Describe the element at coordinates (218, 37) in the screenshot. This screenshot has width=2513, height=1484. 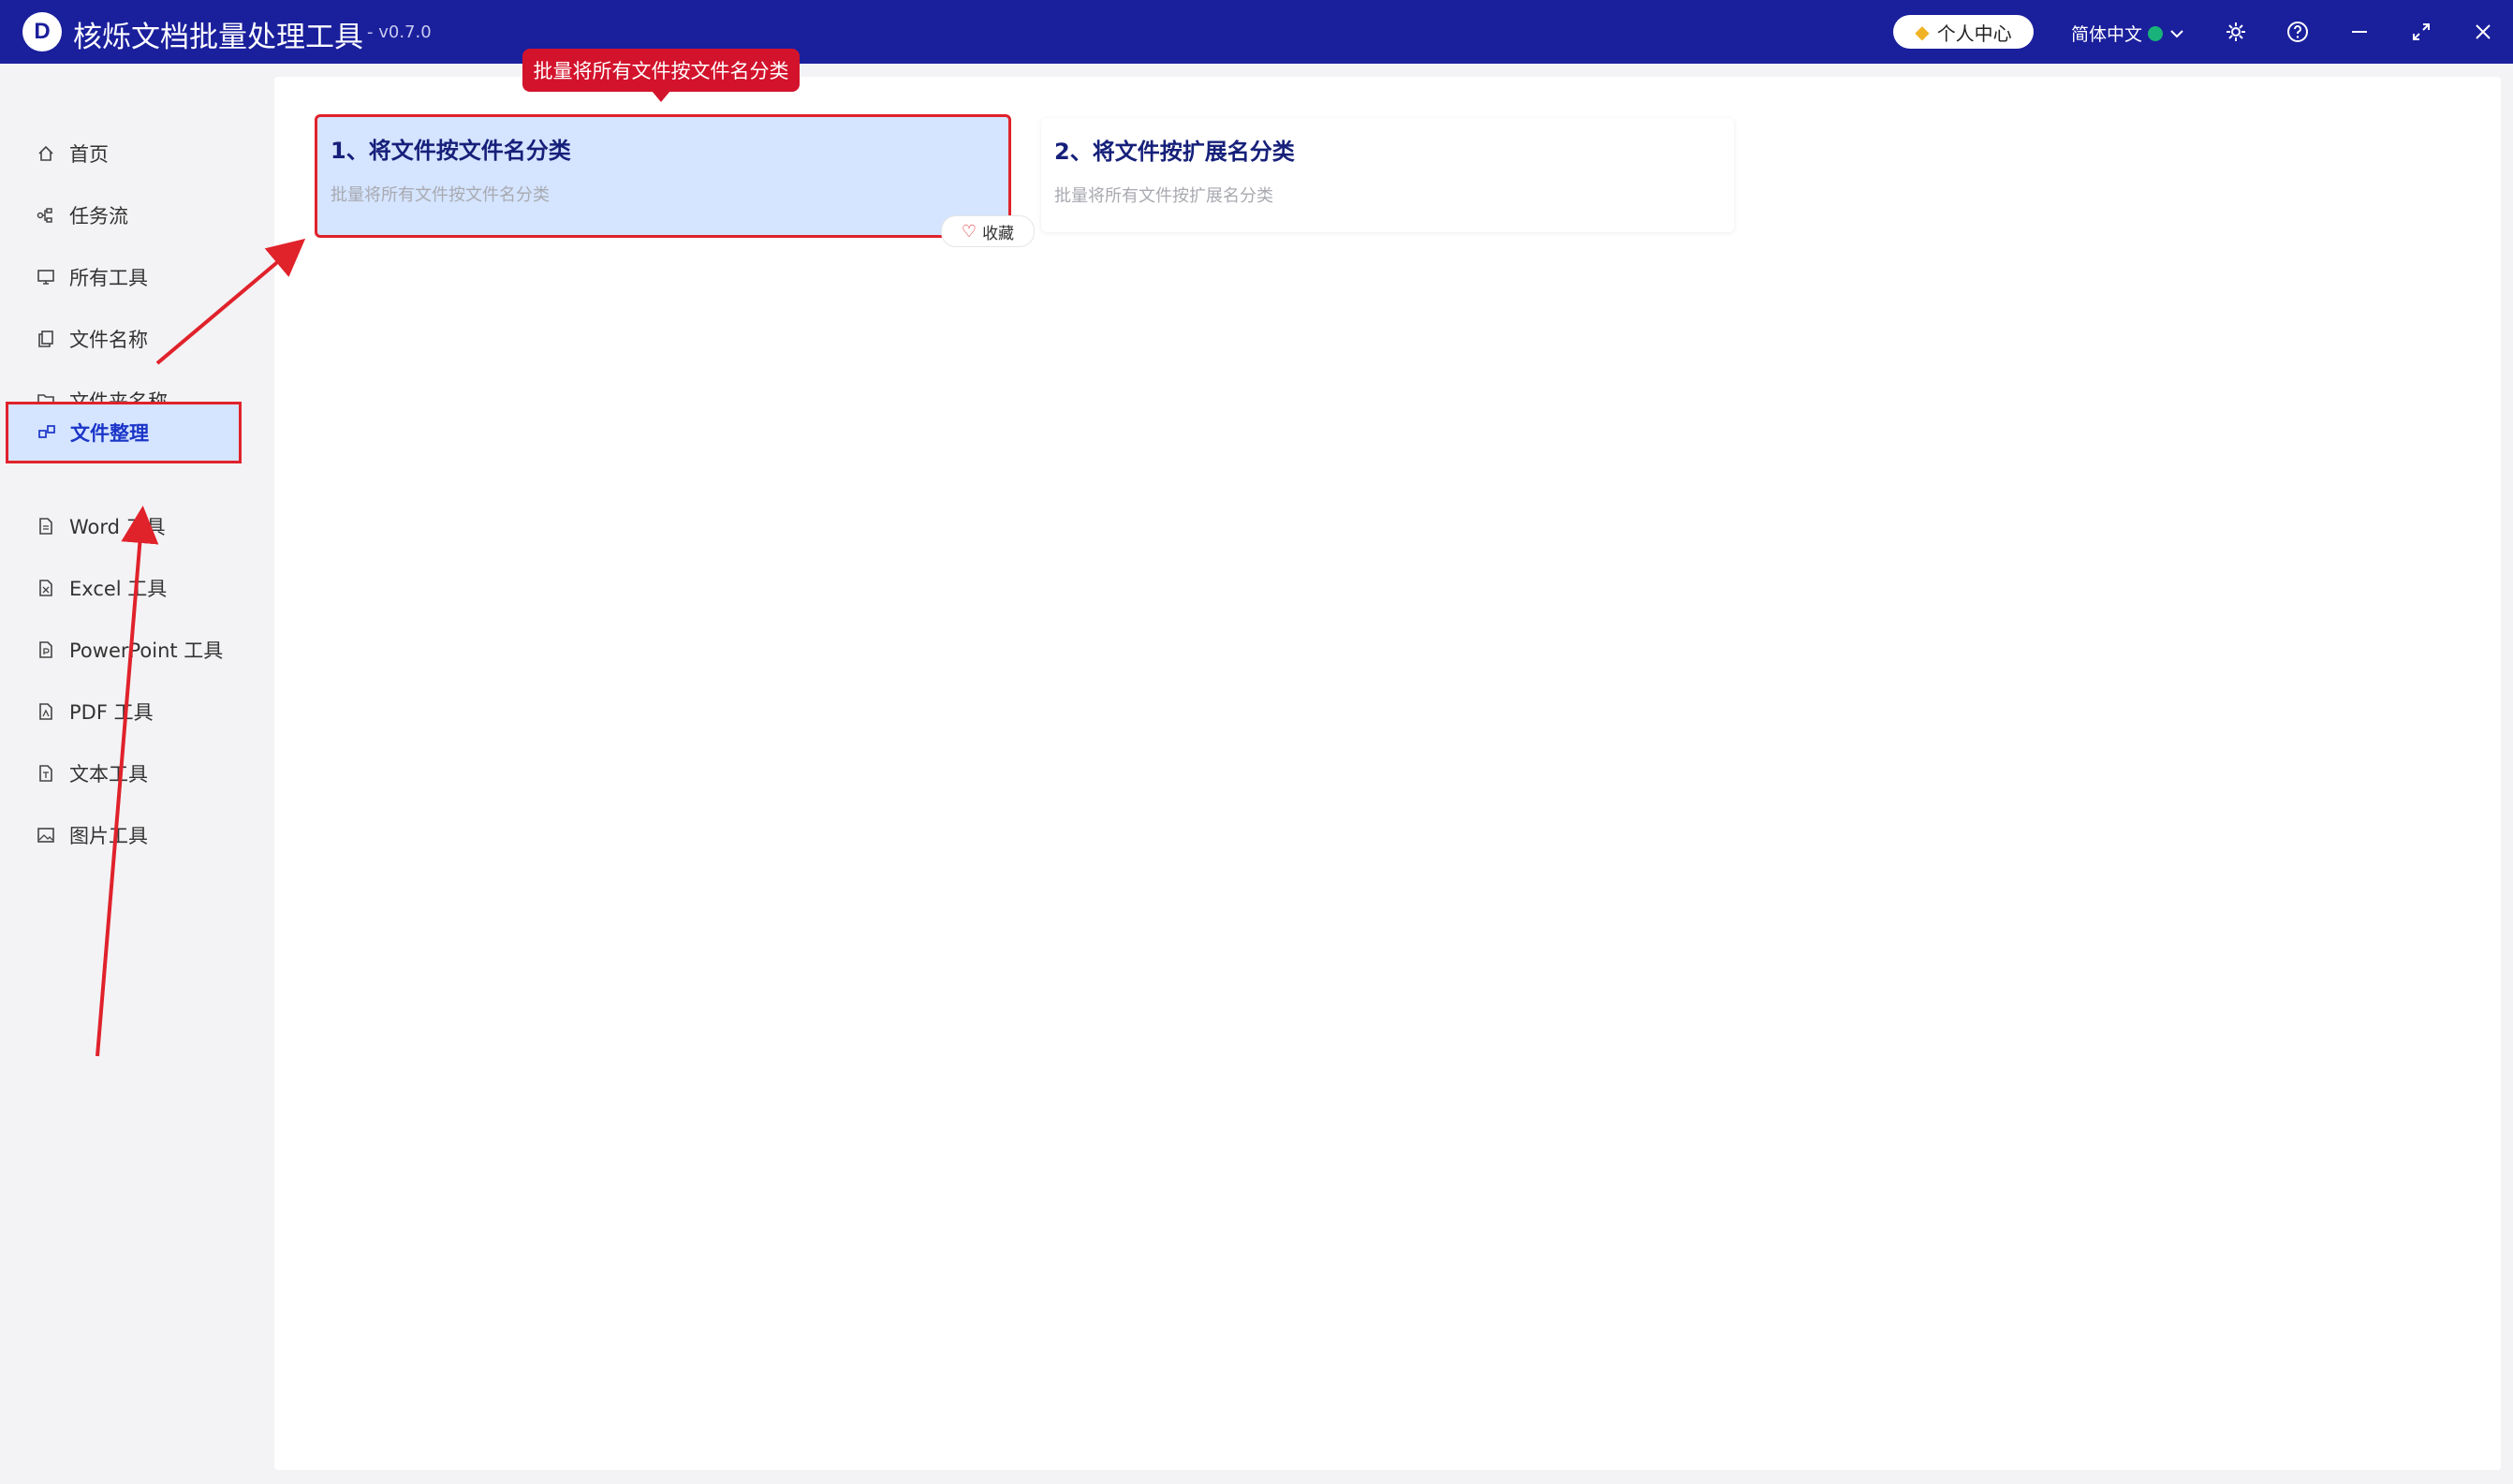
I see `app-title: 核烁文档批量处理工具` at that location.